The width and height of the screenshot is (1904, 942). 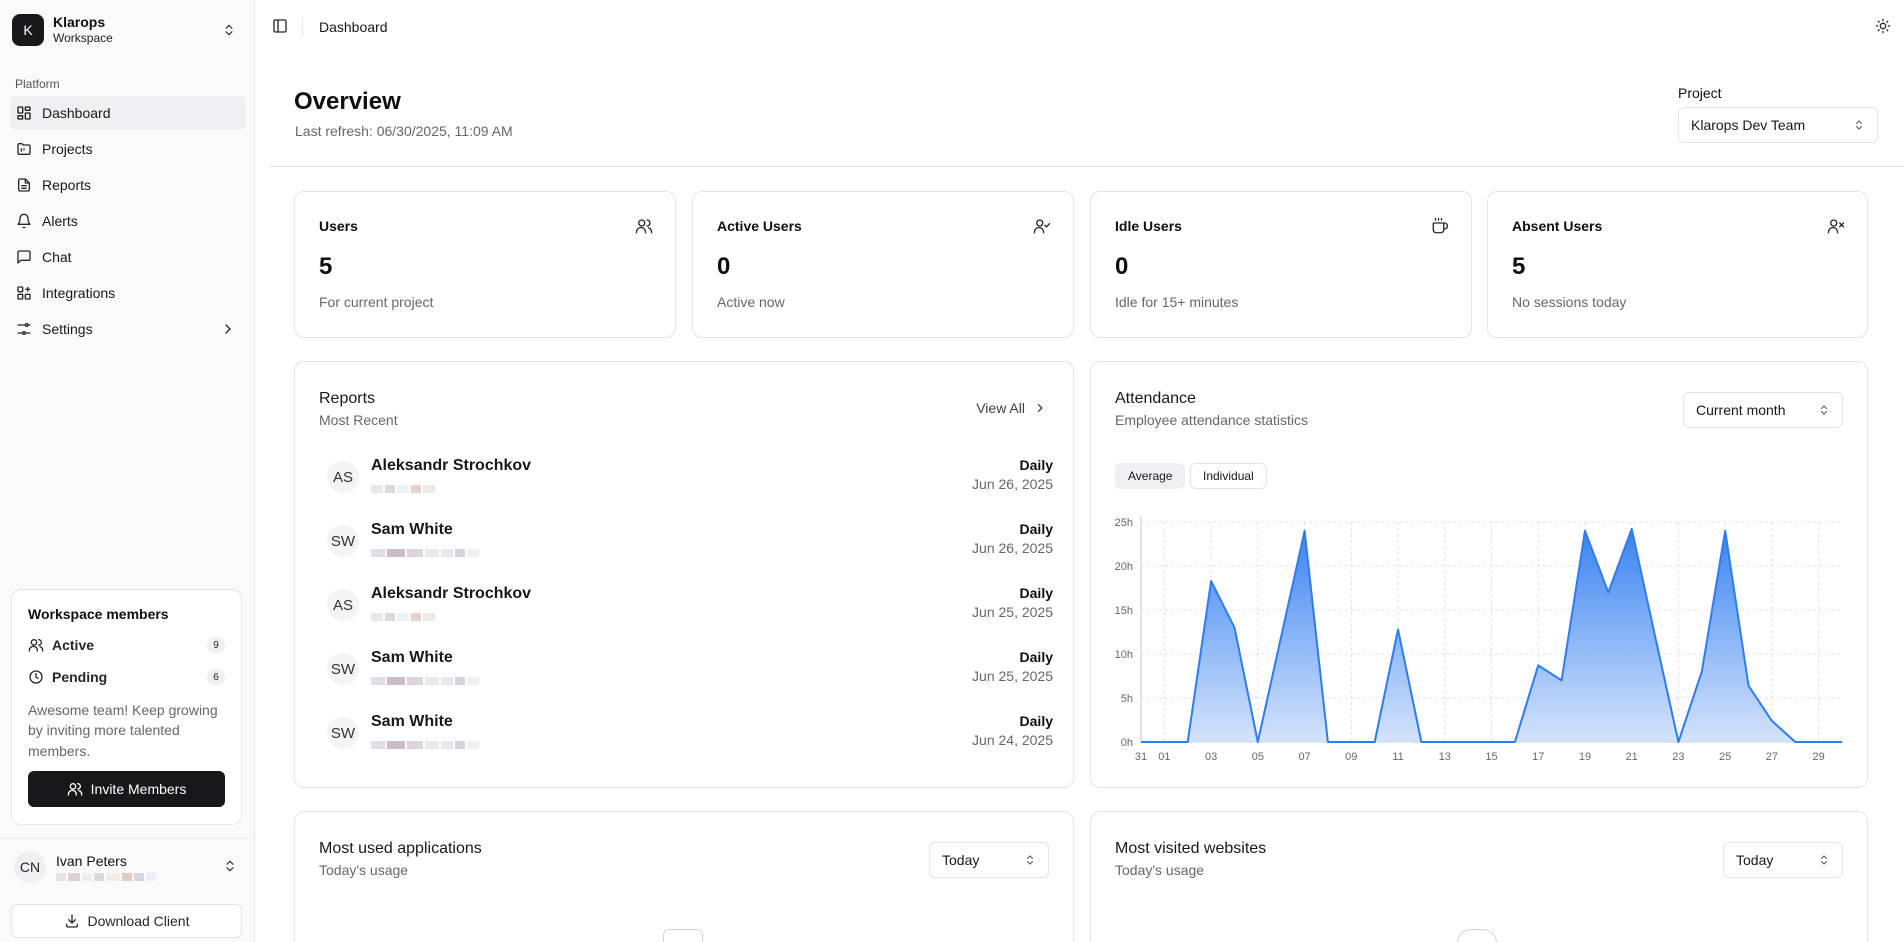 I want to click on project-label: Project, so click(x=1700, y=93).